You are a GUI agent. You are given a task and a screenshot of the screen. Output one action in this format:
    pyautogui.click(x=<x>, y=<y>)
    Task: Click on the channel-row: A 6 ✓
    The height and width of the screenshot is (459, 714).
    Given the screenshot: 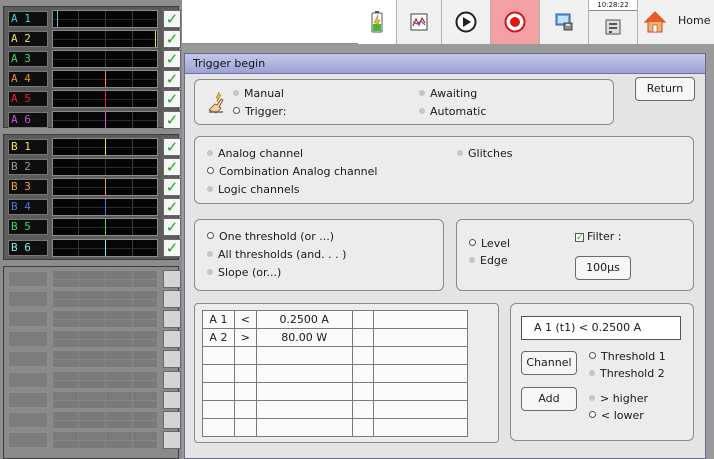 What is the action you would take?
    pyautogui.click(x=94, y=119)
    